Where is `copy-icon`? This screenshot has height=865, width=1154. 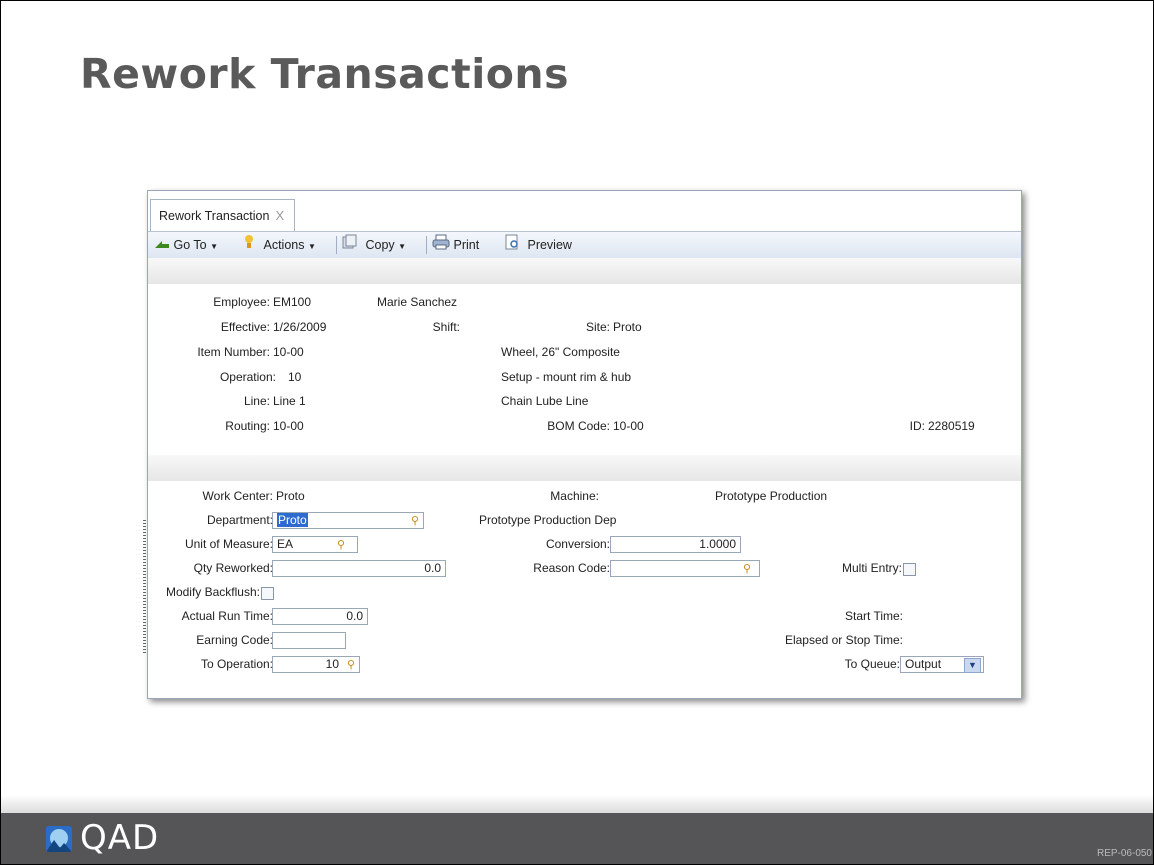
copy-icon is located at coordinates (350, 246).